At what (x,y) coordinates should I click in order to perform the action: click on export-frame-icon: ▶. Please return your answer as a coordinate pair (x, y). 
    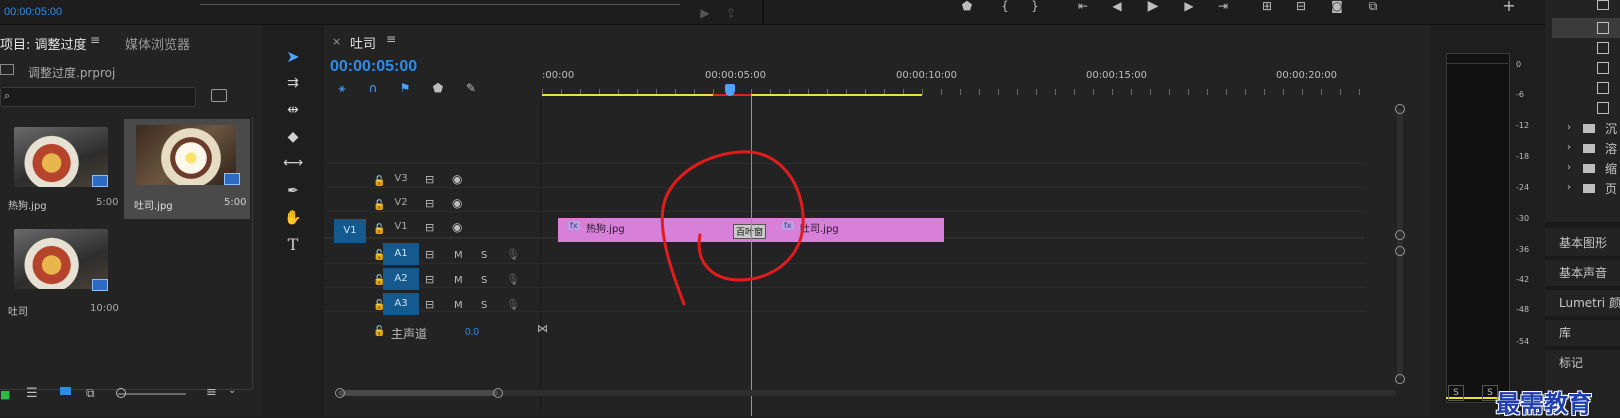
    Looking at the image, I should click on (705, 13).